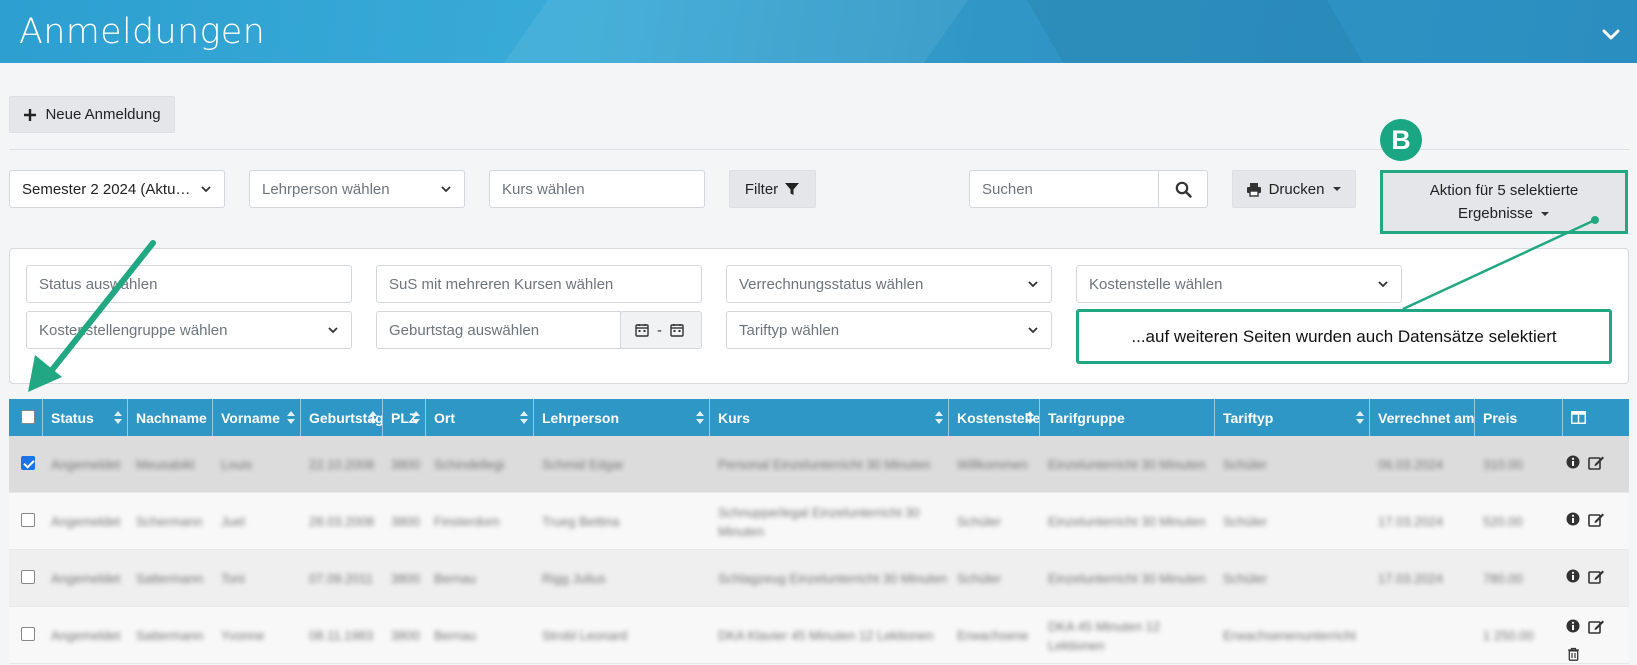  Describe the element at coordinates (994, 417) in the screenshot. I see `column-header: Kostenstelle` at that location.